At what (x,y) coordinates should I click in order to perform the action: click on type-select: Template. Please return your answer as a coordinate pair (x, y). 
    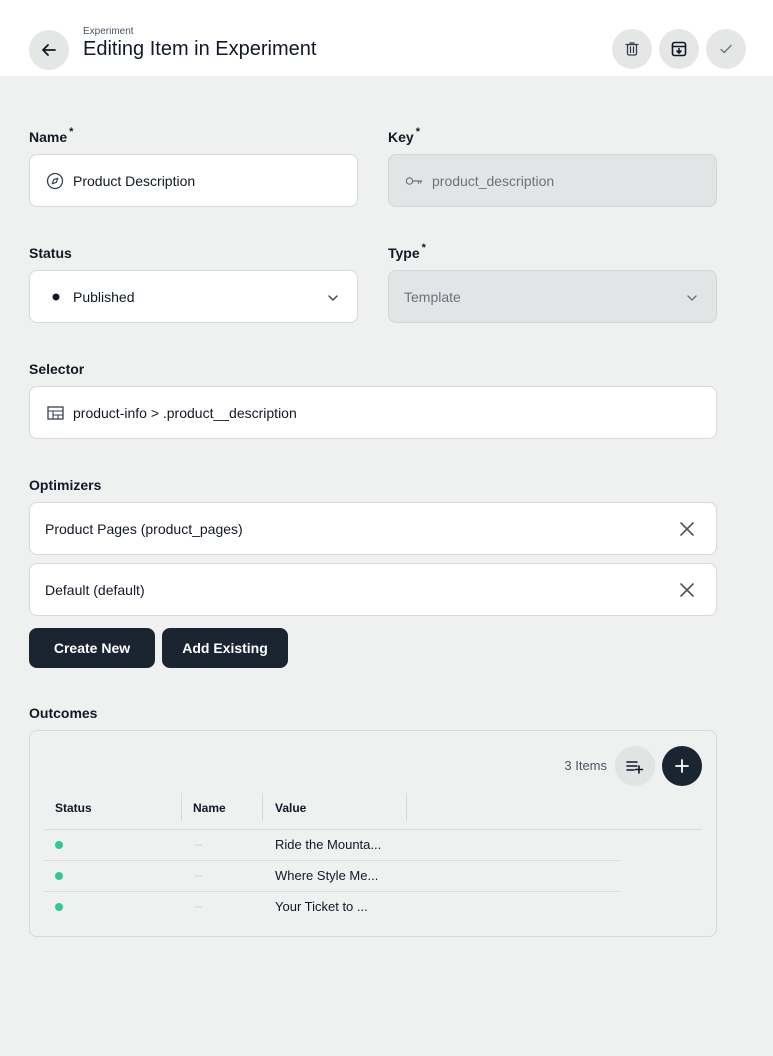
    Looking at the image, I should click on (552, 296).